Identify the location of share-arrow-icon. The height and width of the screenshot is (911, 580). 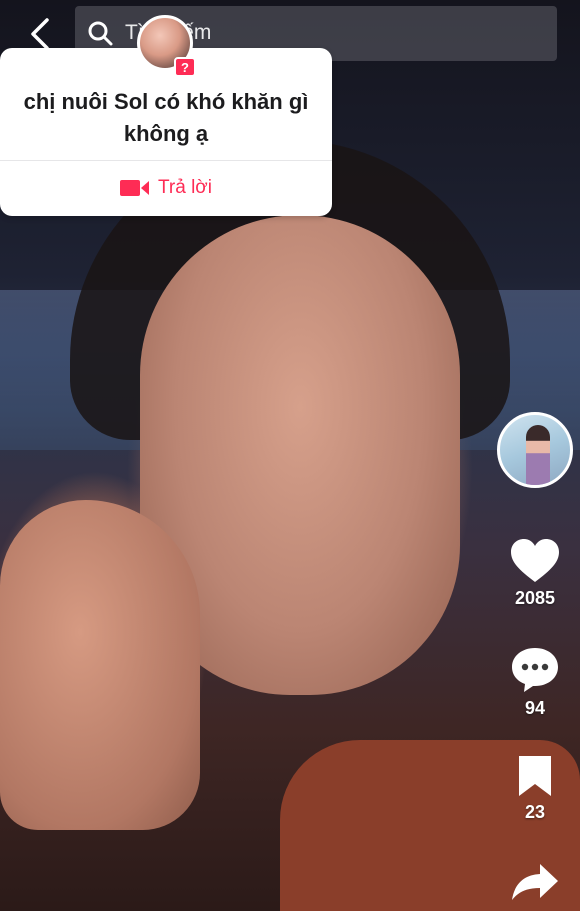
(535, 882).